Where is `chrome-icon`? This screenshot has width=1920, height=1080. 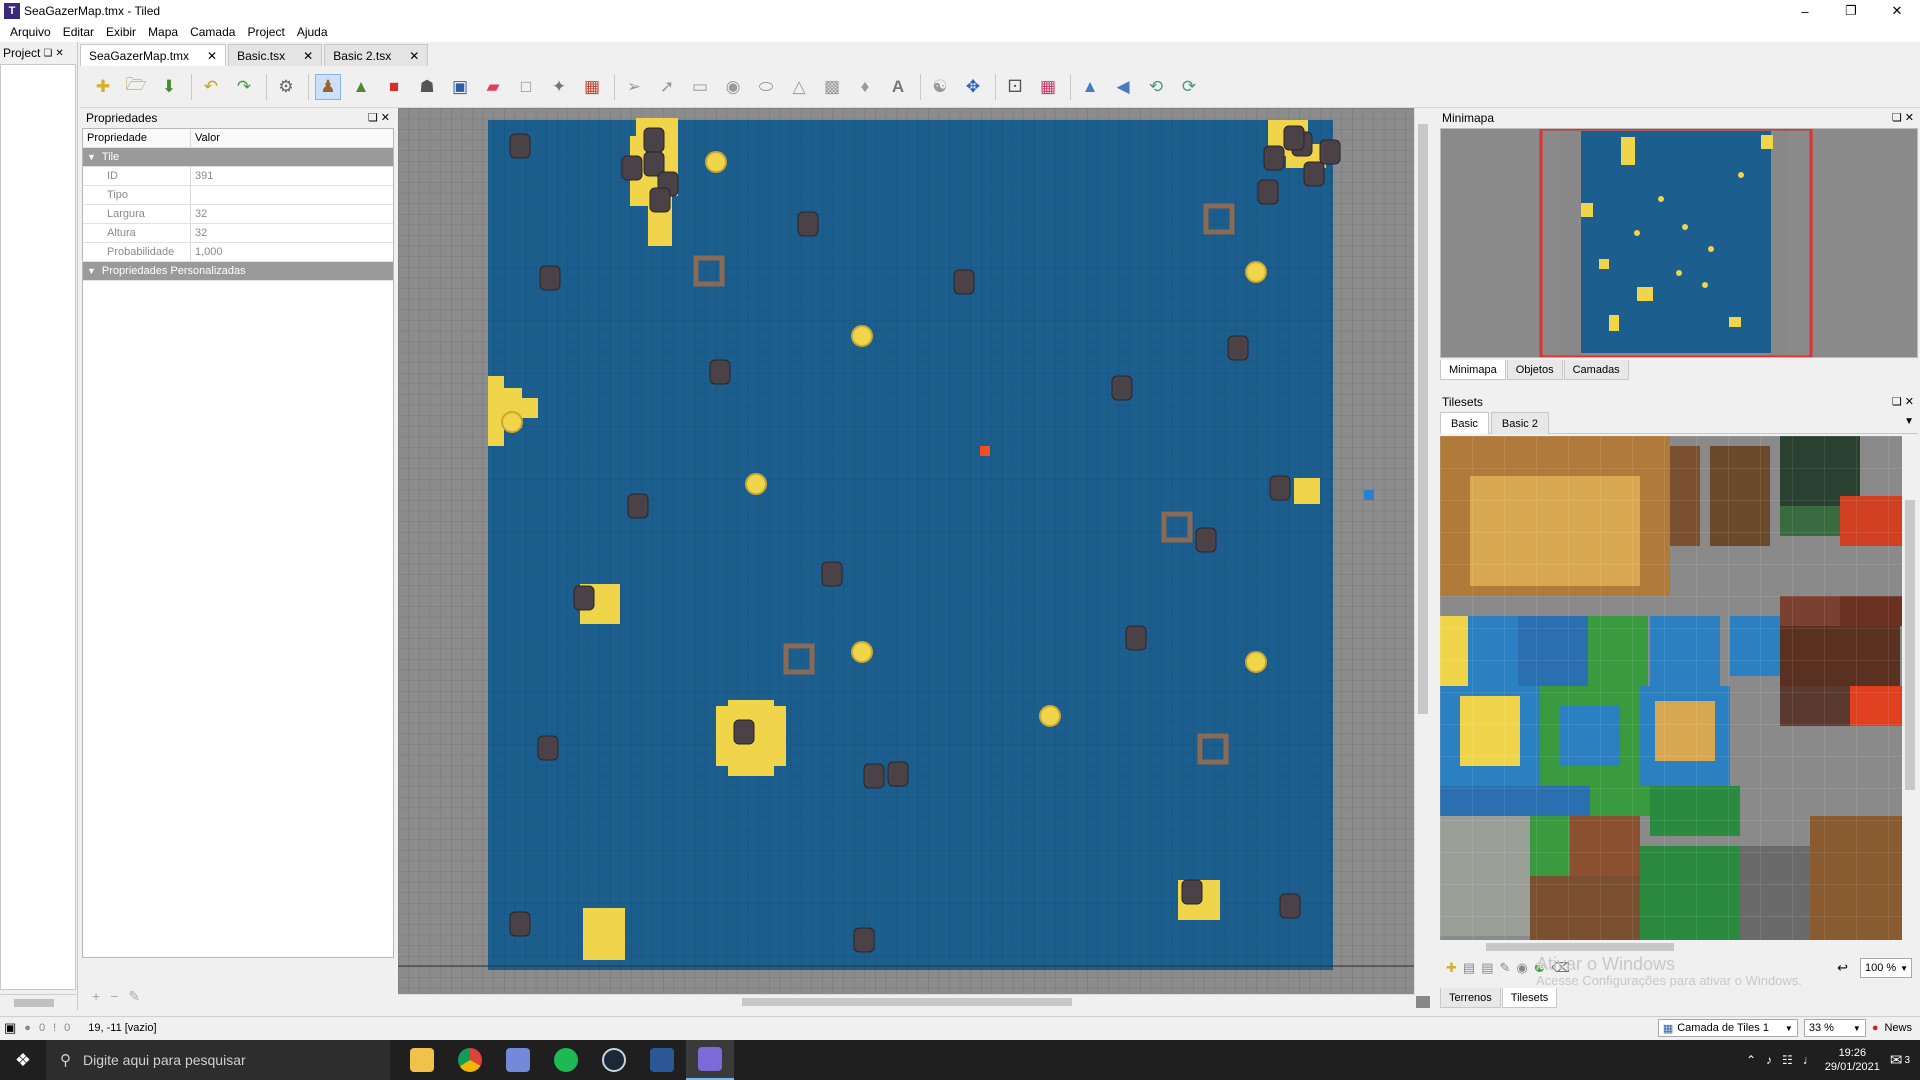
chrome-icon is located at coordinates (470, 1060).